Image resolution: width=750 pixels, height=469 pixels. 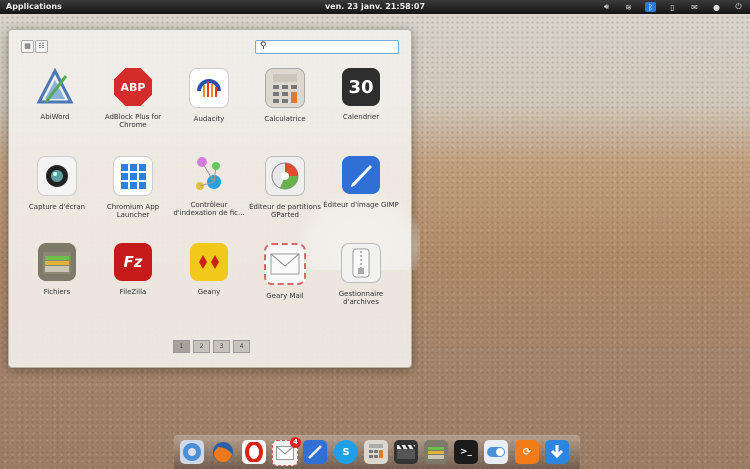 What do you see at coordinates (436, 452) in the screenshot?
I see `files-dock-icon` at bounding box center [436, 452].